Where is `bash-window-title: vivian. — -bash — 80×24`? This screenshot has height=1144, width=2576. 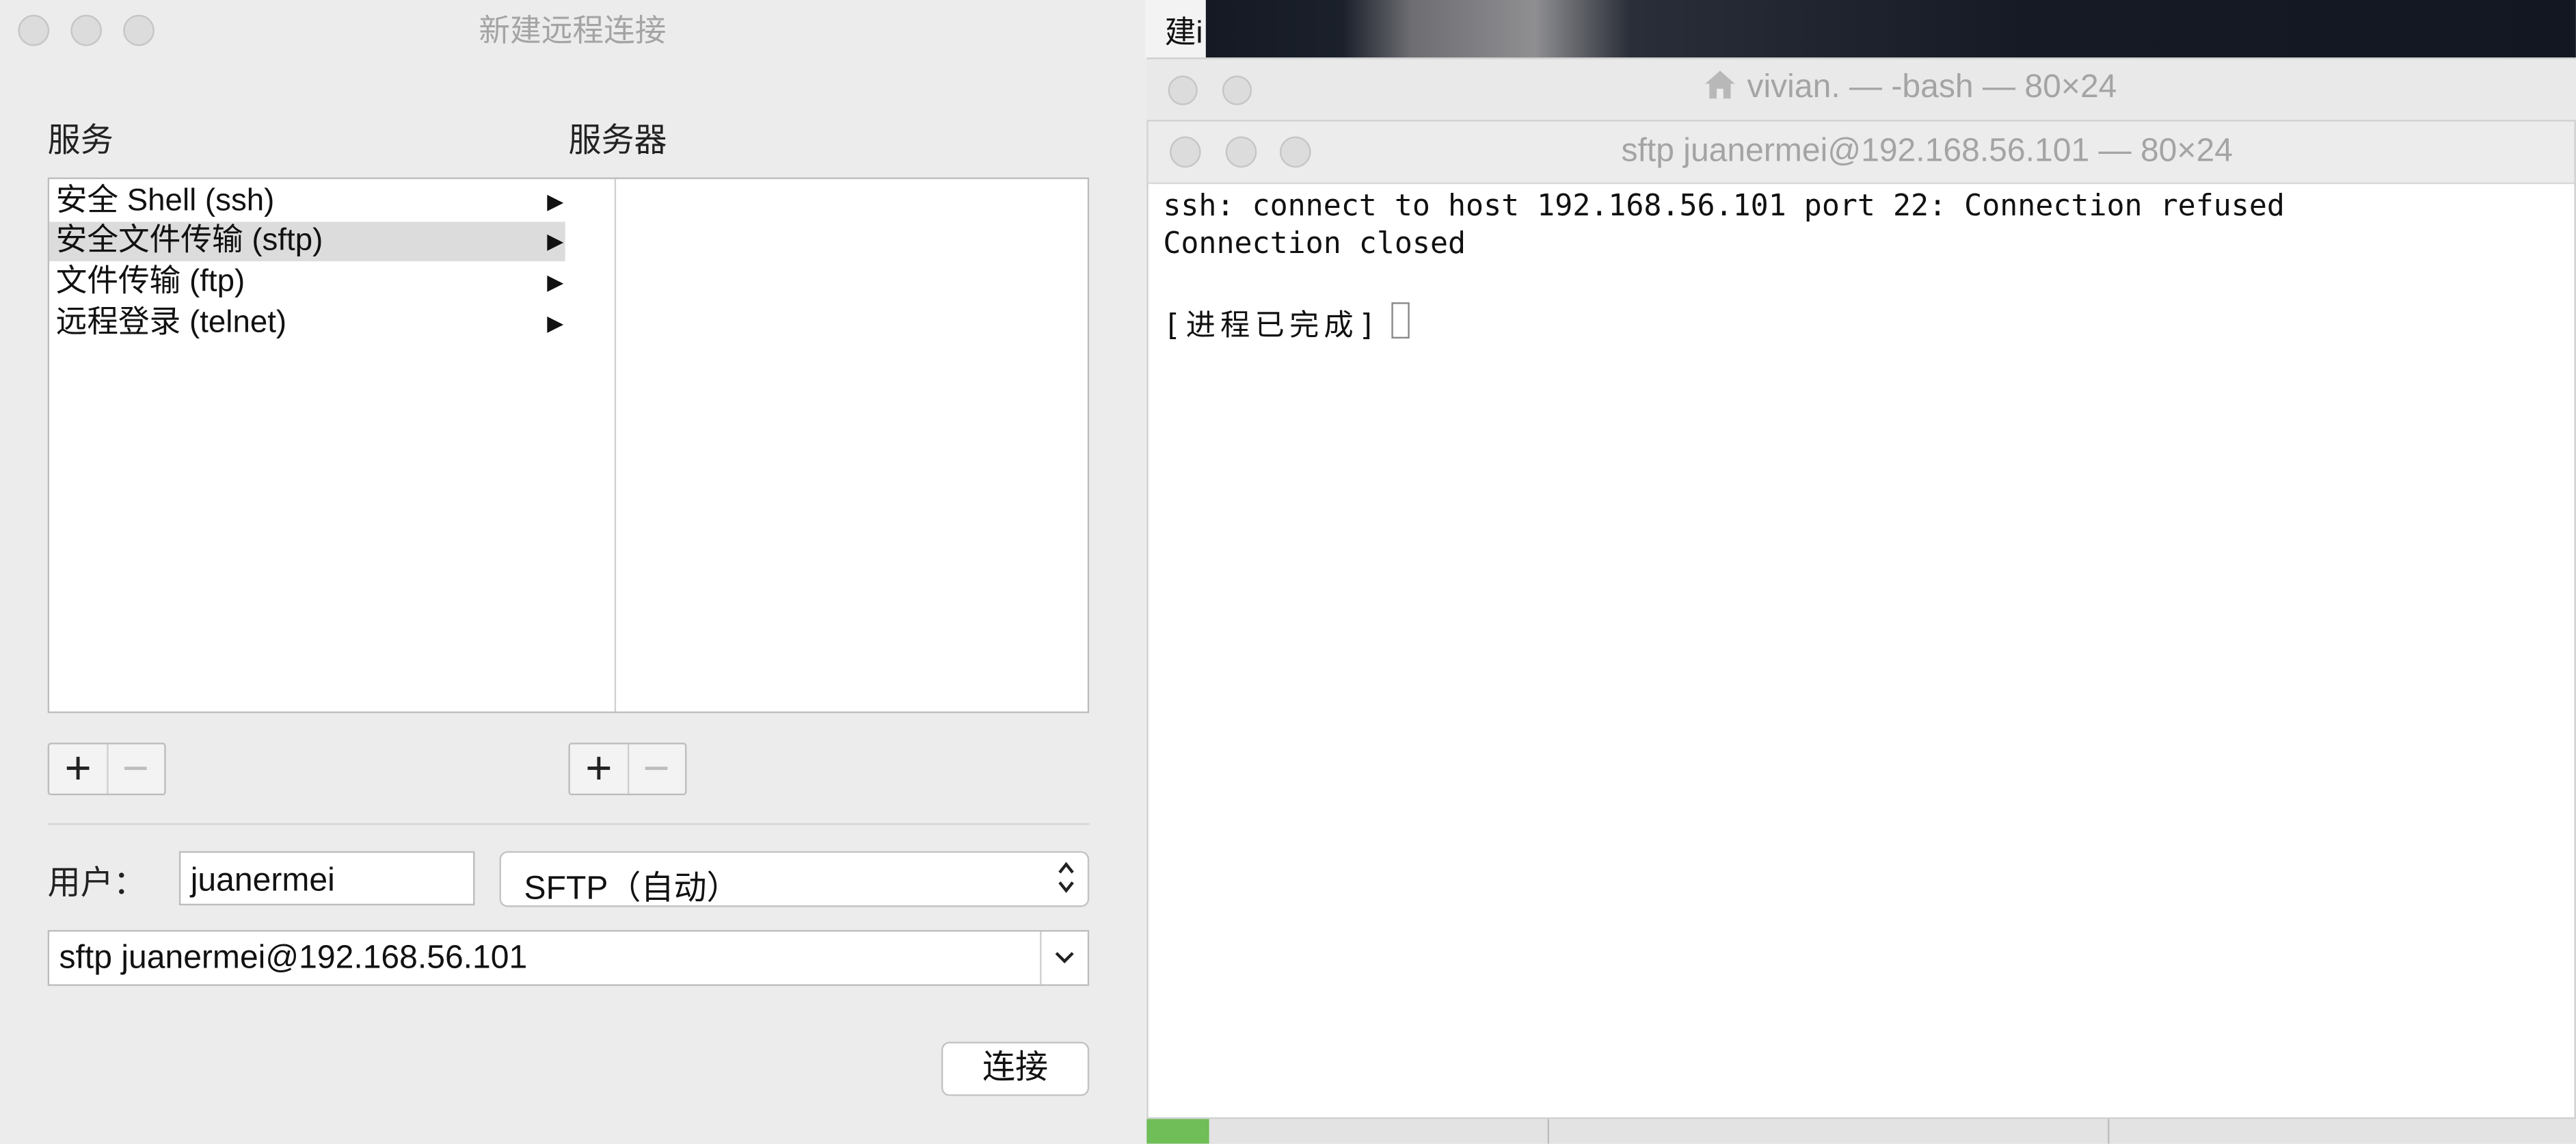 bash-window-title: vivian. — -bash — 80×24 is located at coordinates (1861, 88).